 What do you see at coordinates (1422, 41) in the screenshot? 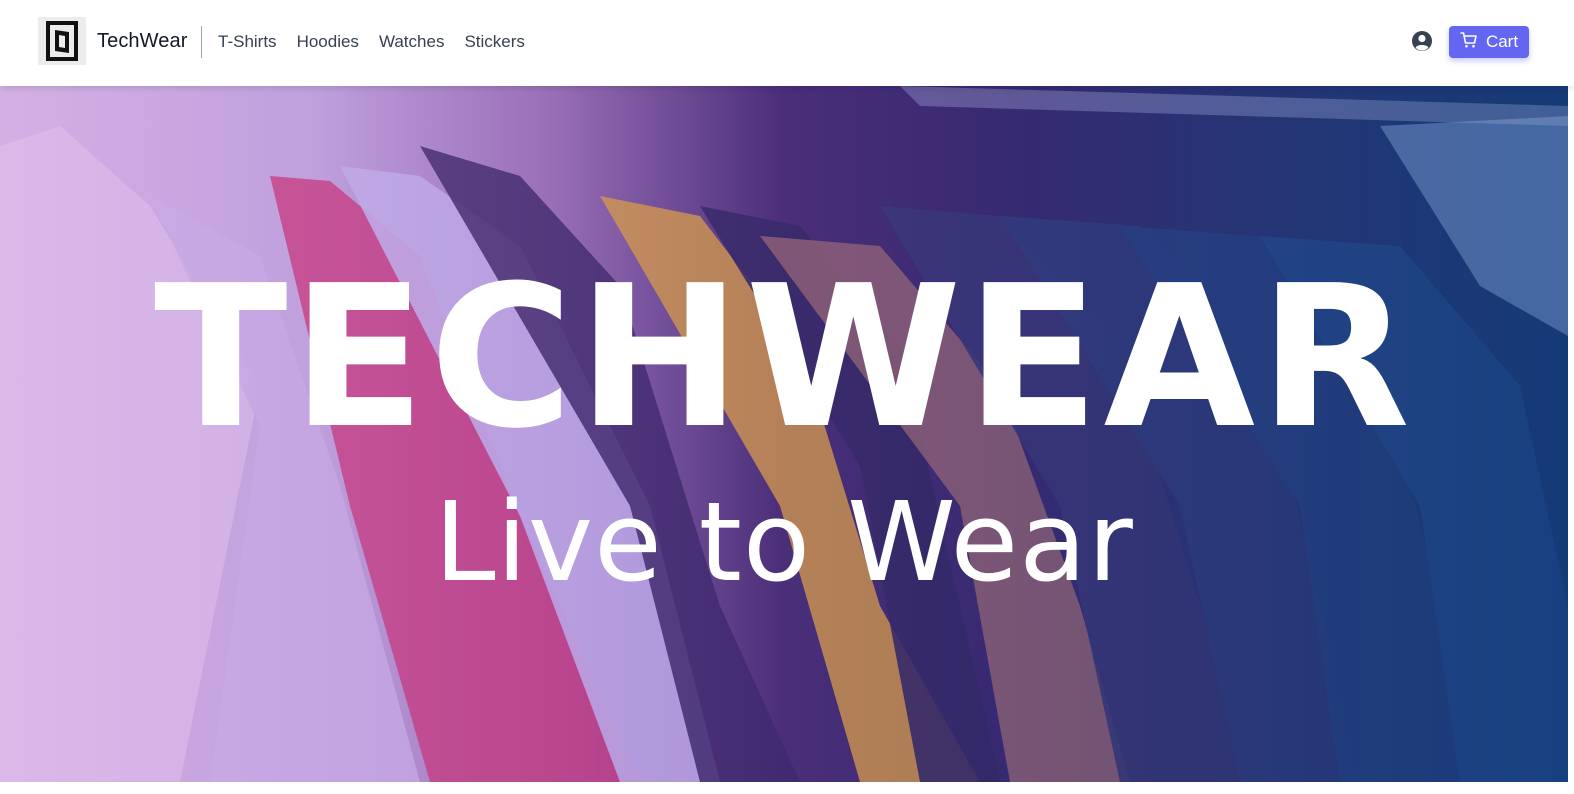
I see `user-circle-icon` at bounding box center [1422, 41].